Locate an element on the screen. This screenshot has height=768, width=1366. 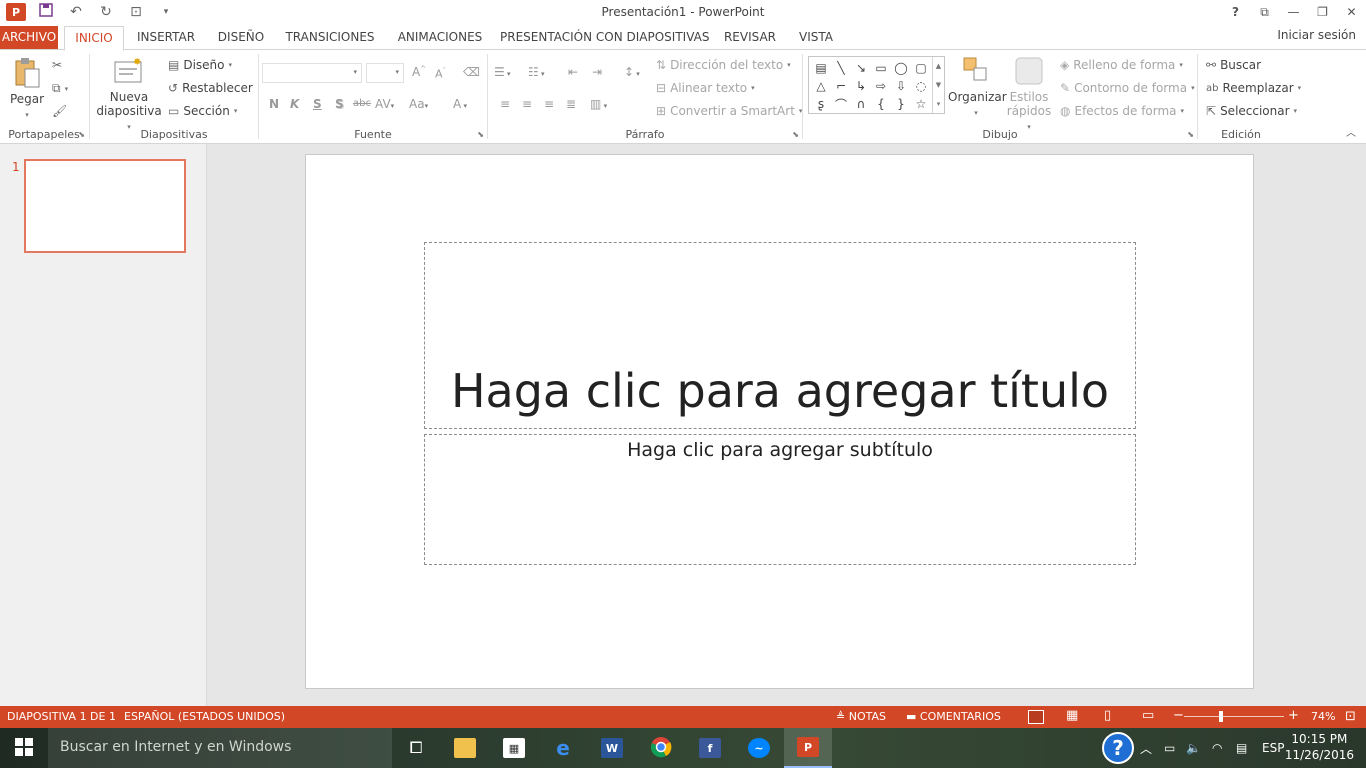
align-right-icon: ≡ is located at coordinates (549, 104).